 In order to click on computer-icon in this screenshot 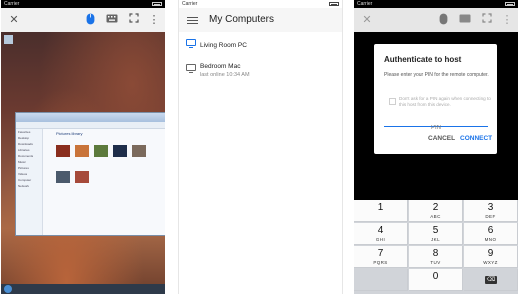, I will do `click(191, 44)`.